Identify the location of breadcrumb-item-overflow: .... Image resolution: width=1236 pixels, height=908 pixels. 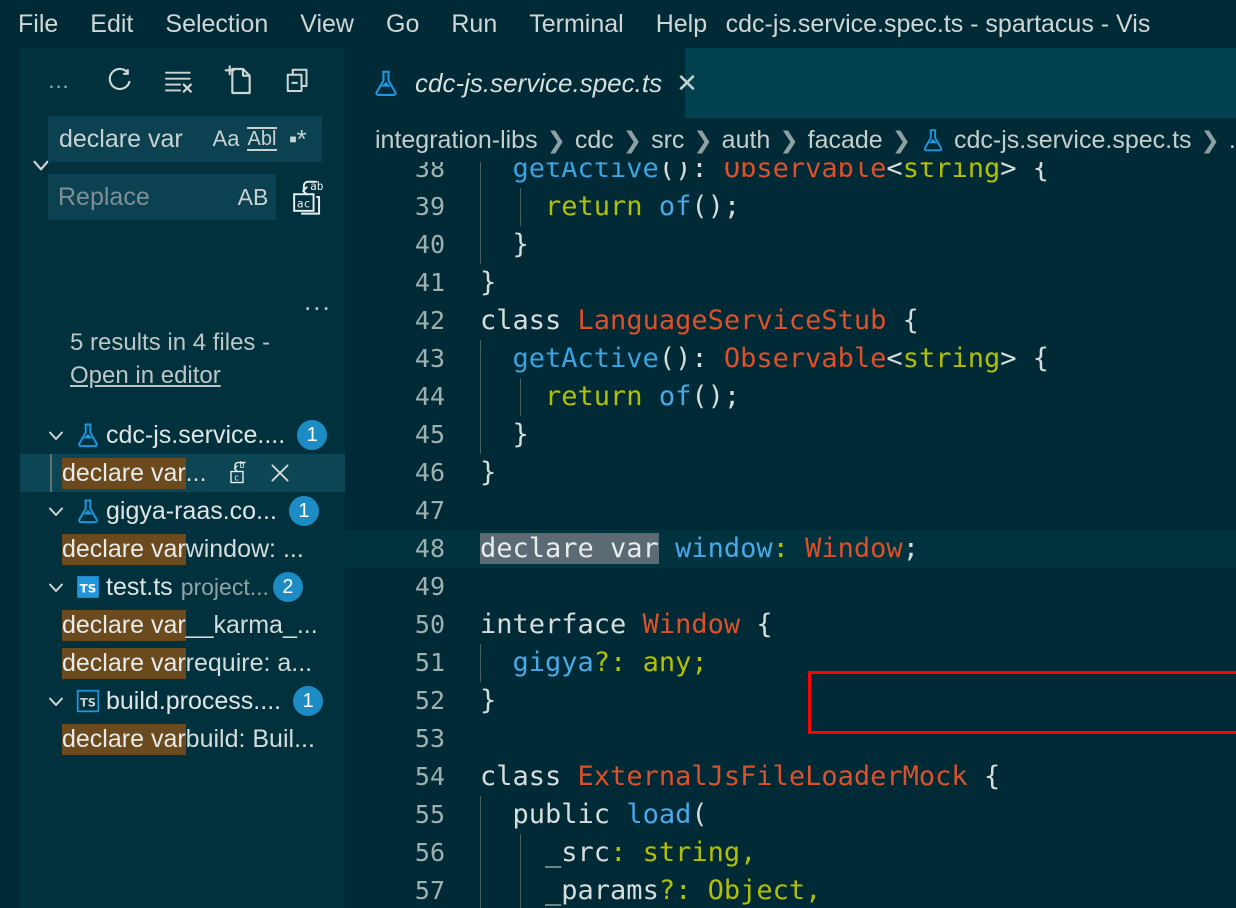
(1232, 140).